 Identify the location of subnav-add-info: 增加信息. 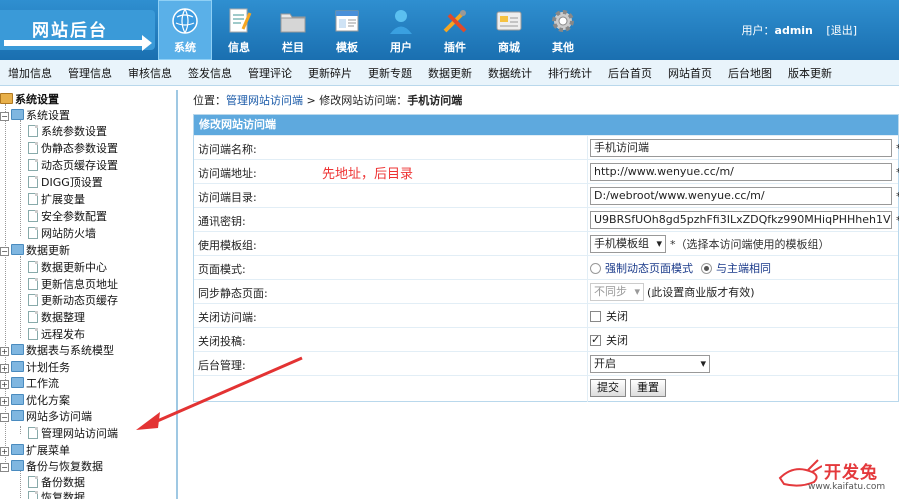
(30, 73).